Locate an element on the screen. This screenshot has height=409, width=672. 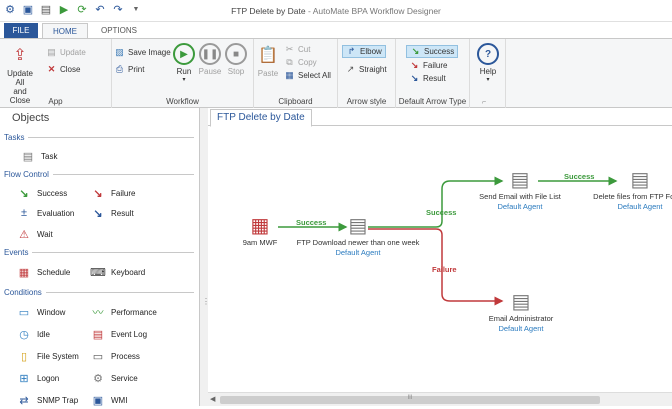
failure-icon: ↘ is located at coordinates (98, 193).